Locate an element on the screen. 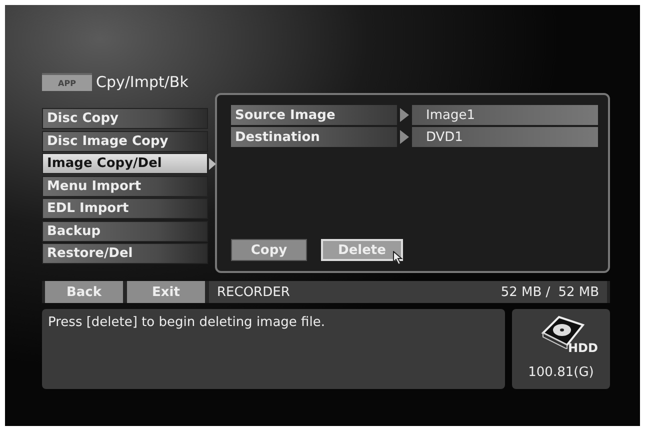 This screenshot has height=431, width=645. used-size: 52 MB / is located at coordinates (525, 292).